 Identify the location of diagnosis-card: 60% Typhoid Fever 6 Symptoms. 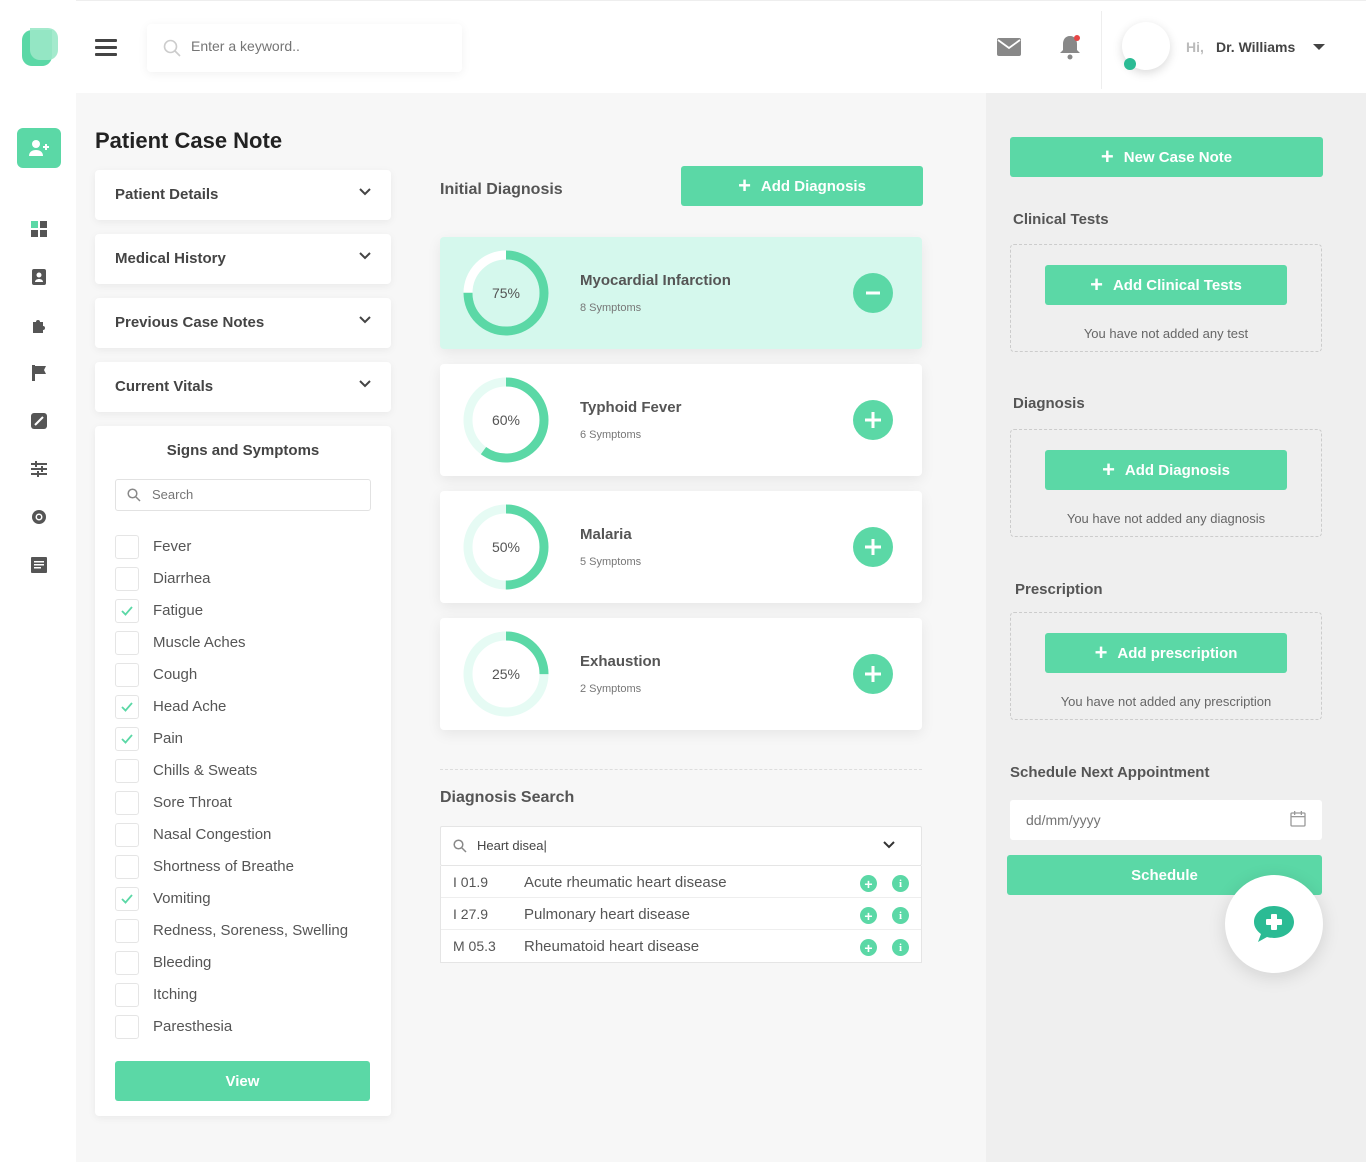
(681, 420).